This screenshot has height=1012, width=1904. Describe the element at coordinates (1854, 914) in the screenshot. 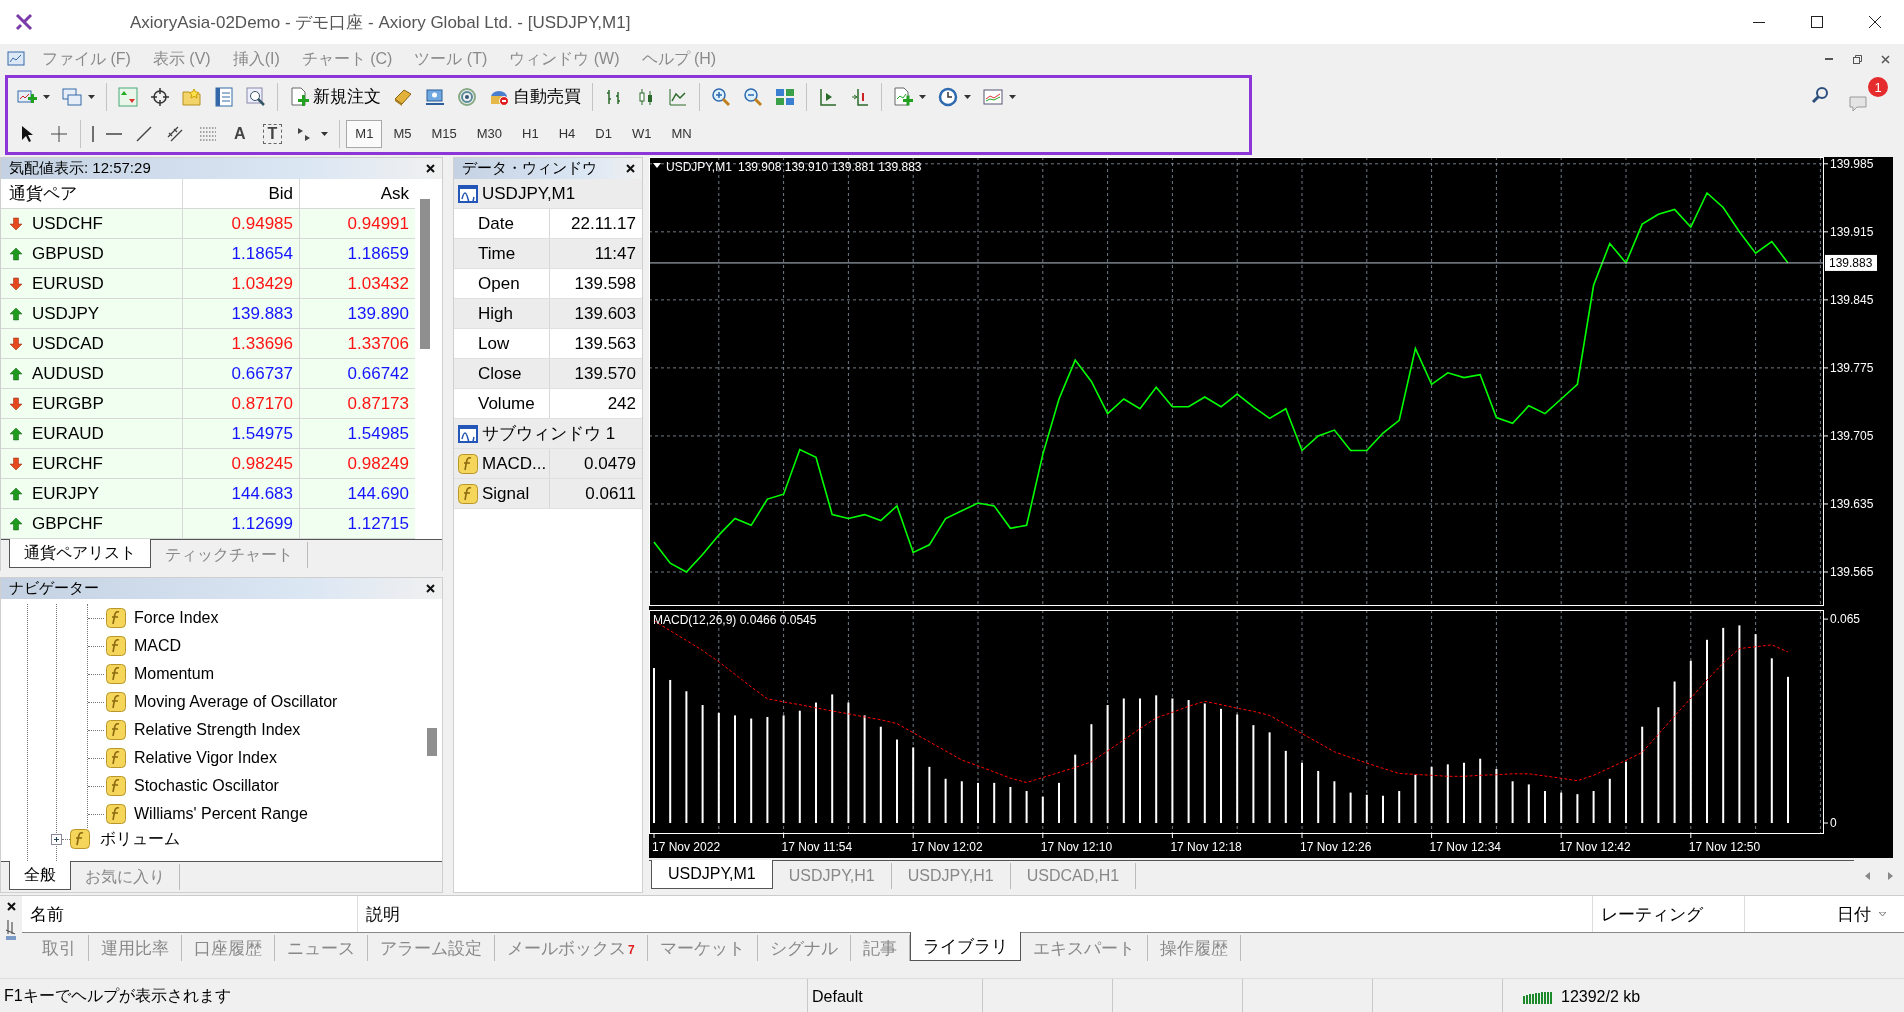

I see `column-header: 日付` at that location.